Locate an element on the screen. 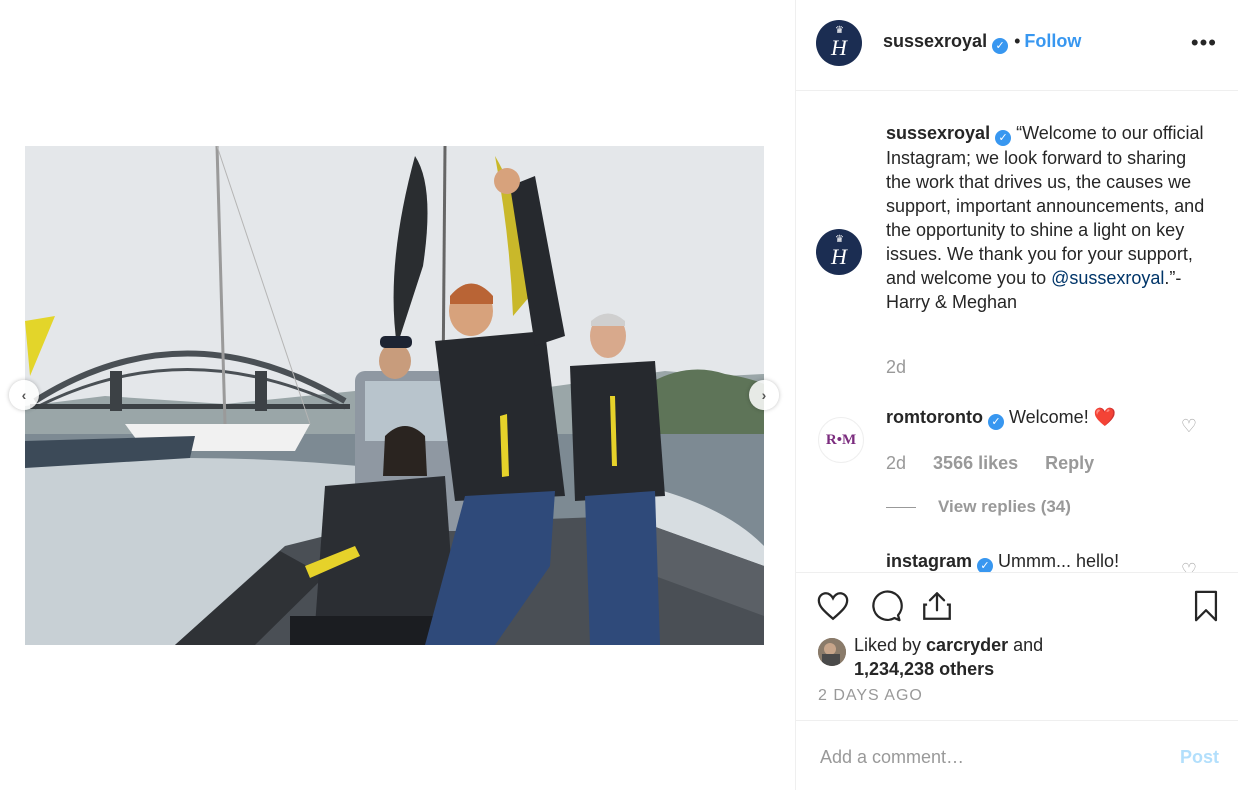 This screenshot has width=1238, height=791. likes-summary: Liked by carcryder and 1,234,238 others is located at coordinates (948, 657).